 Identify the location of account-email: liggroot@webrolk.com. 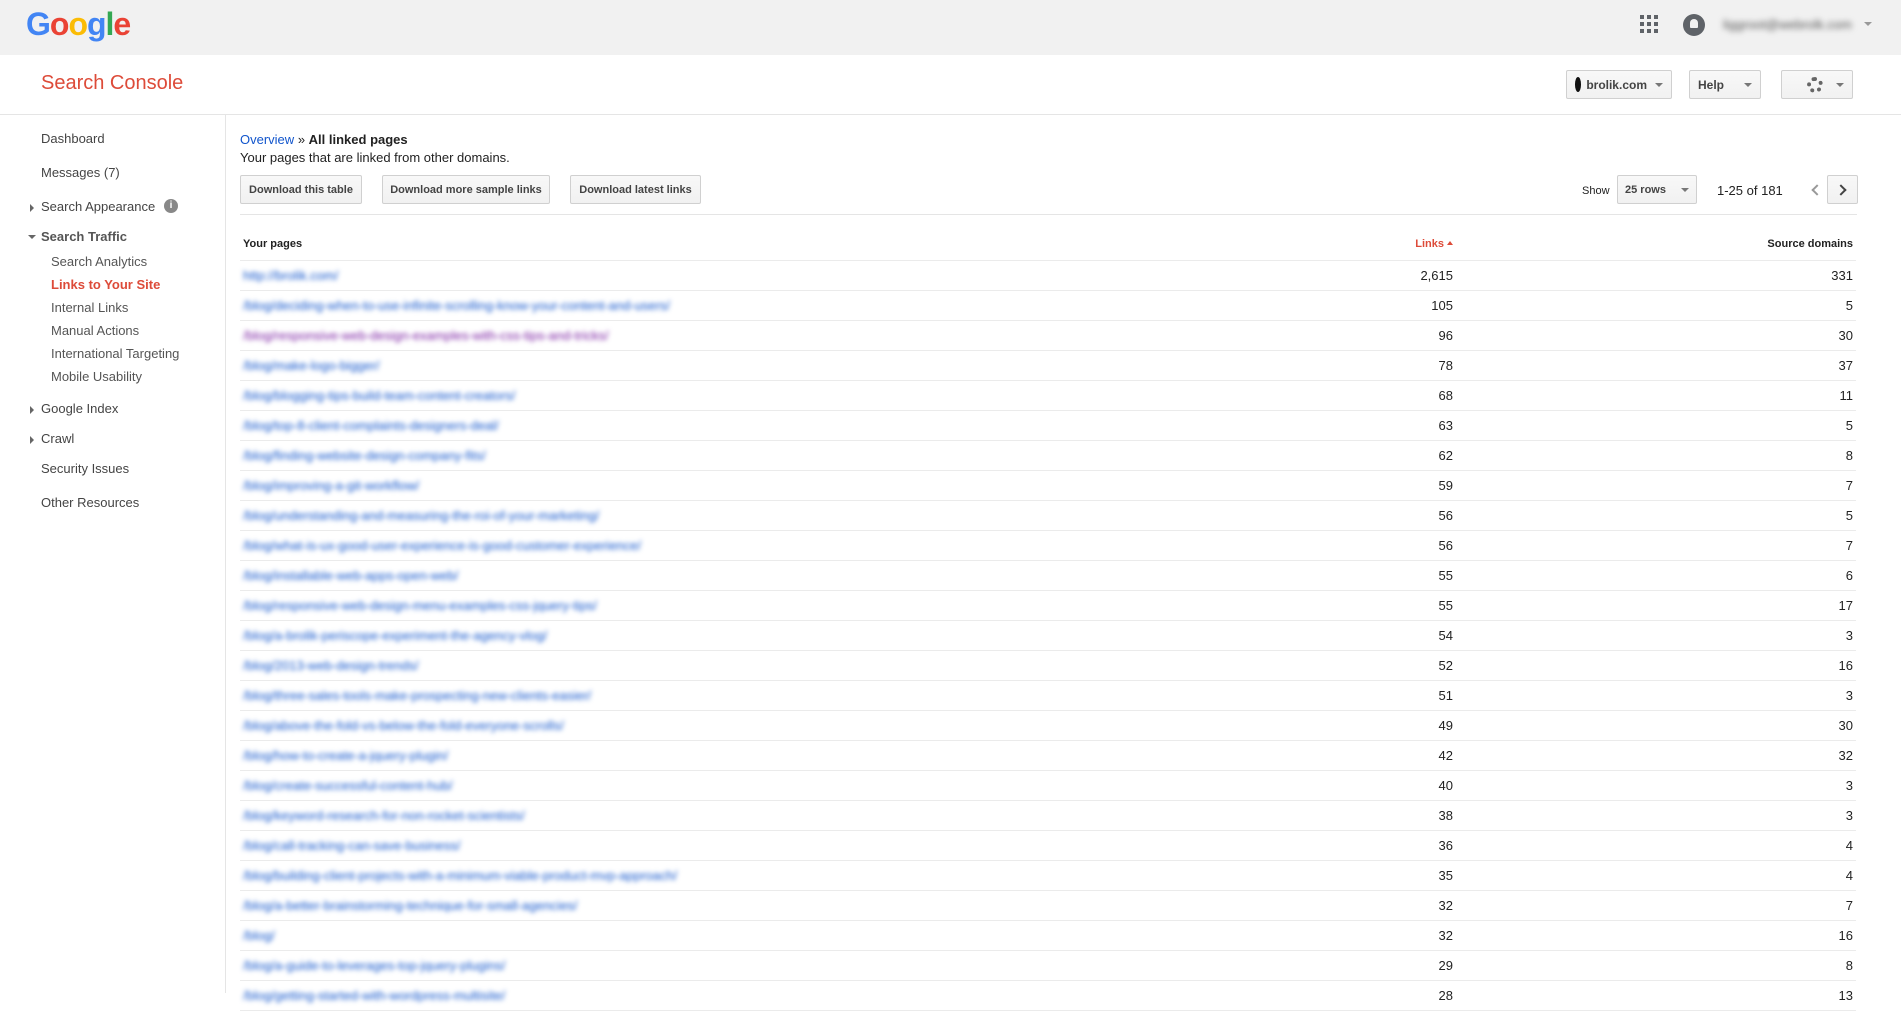
(1793, 24).